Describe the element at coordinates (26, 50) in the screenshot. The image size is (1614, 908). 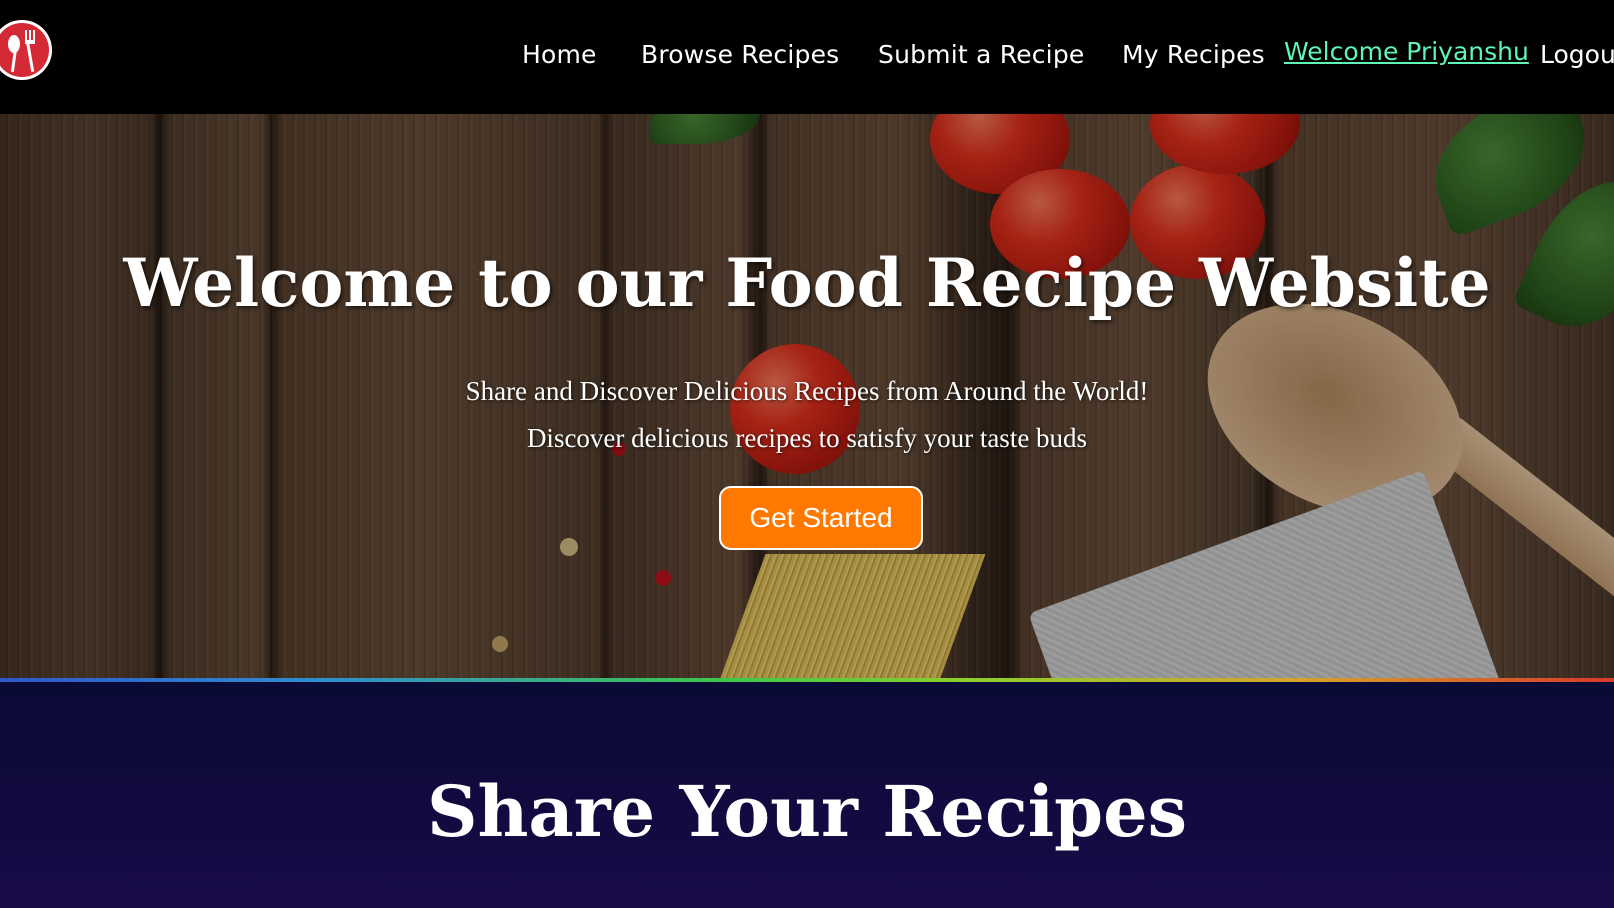
I see `fork-spoon-logo-icon` at that location.